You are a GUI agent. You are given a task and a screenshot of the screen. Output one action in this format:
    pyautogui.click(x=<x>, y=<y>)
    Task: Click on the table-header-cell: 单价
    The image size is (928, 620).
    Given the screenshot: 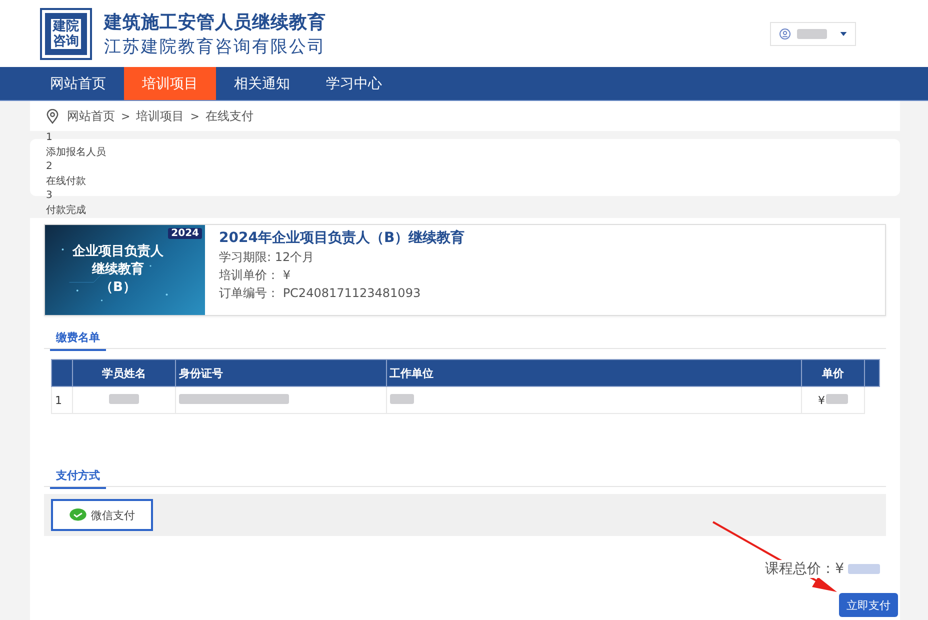 What is the action you would take?
    pyautogui.click(x=833, y=373)
    